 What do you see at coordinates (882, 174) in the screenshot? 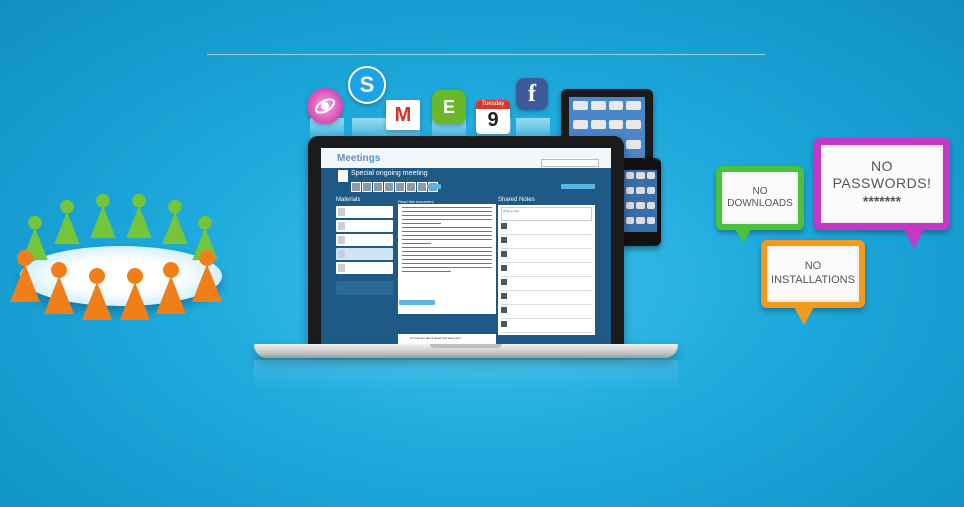
I see `no-passwords-text: NO PASSWORDS!` at bounding box center [882, 174].